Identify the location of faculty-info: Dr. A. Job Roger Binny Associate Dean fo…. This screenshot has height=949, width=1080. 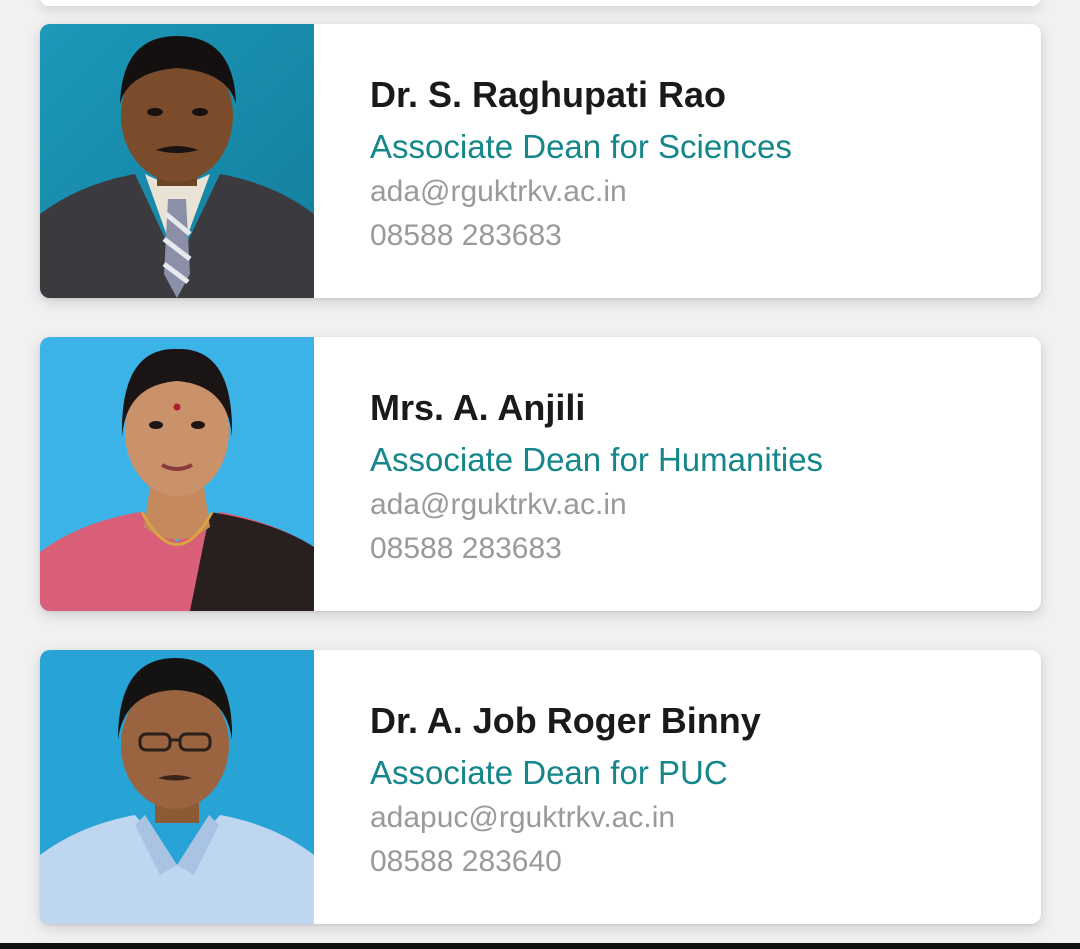
(695, 791).